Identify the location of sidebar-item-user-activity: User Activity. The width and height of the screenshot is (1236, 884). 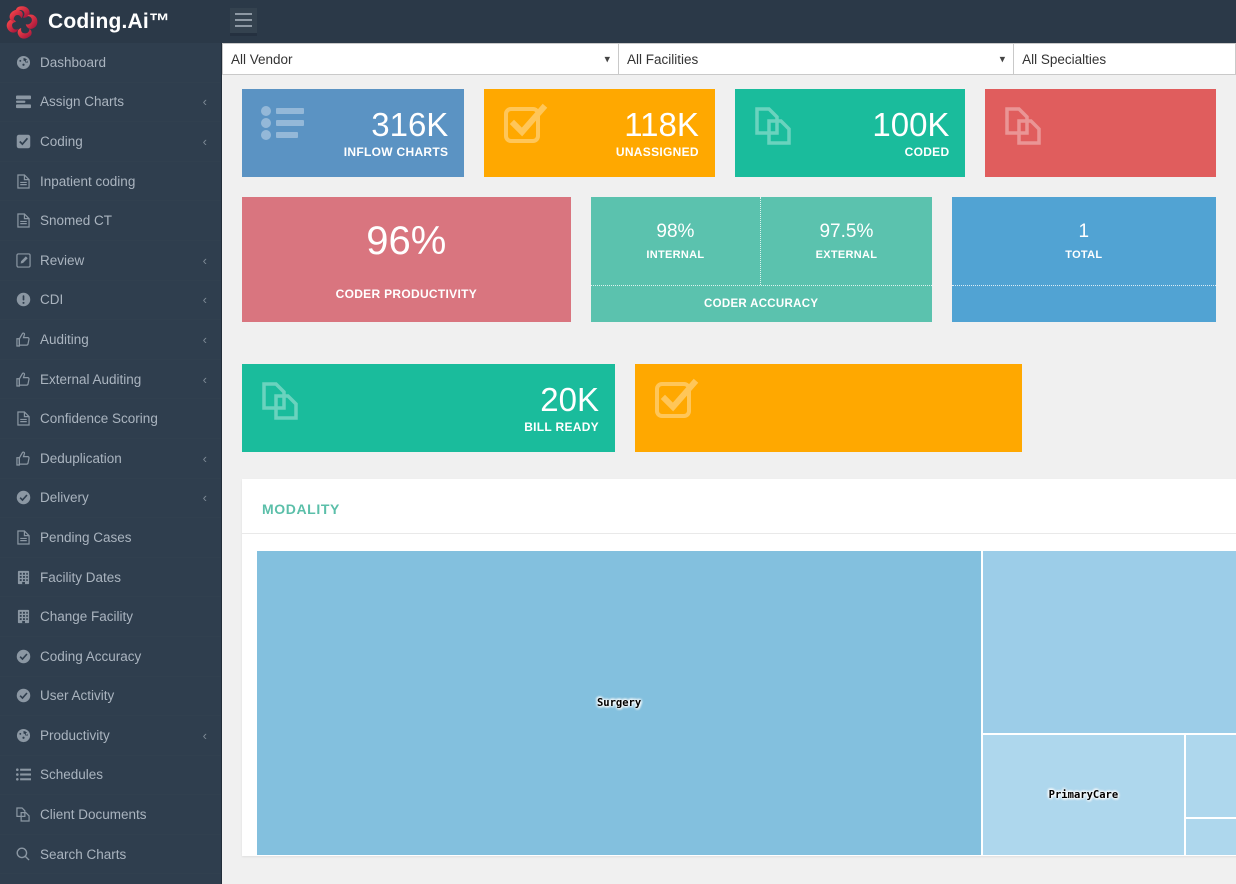
(110, 697).